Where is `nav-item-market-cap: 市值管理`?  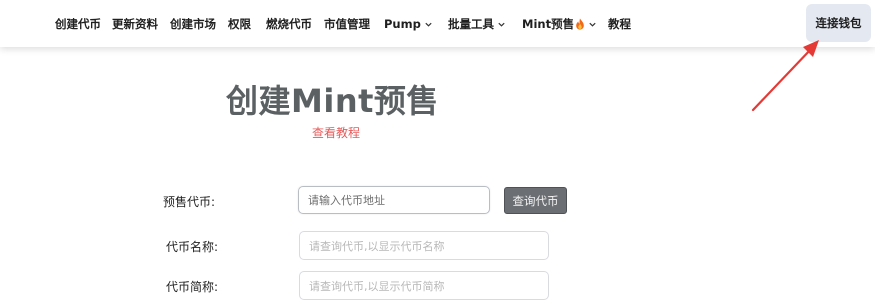
nav-item-market-cap: 市值管理 is located at coordinates (347, 24).